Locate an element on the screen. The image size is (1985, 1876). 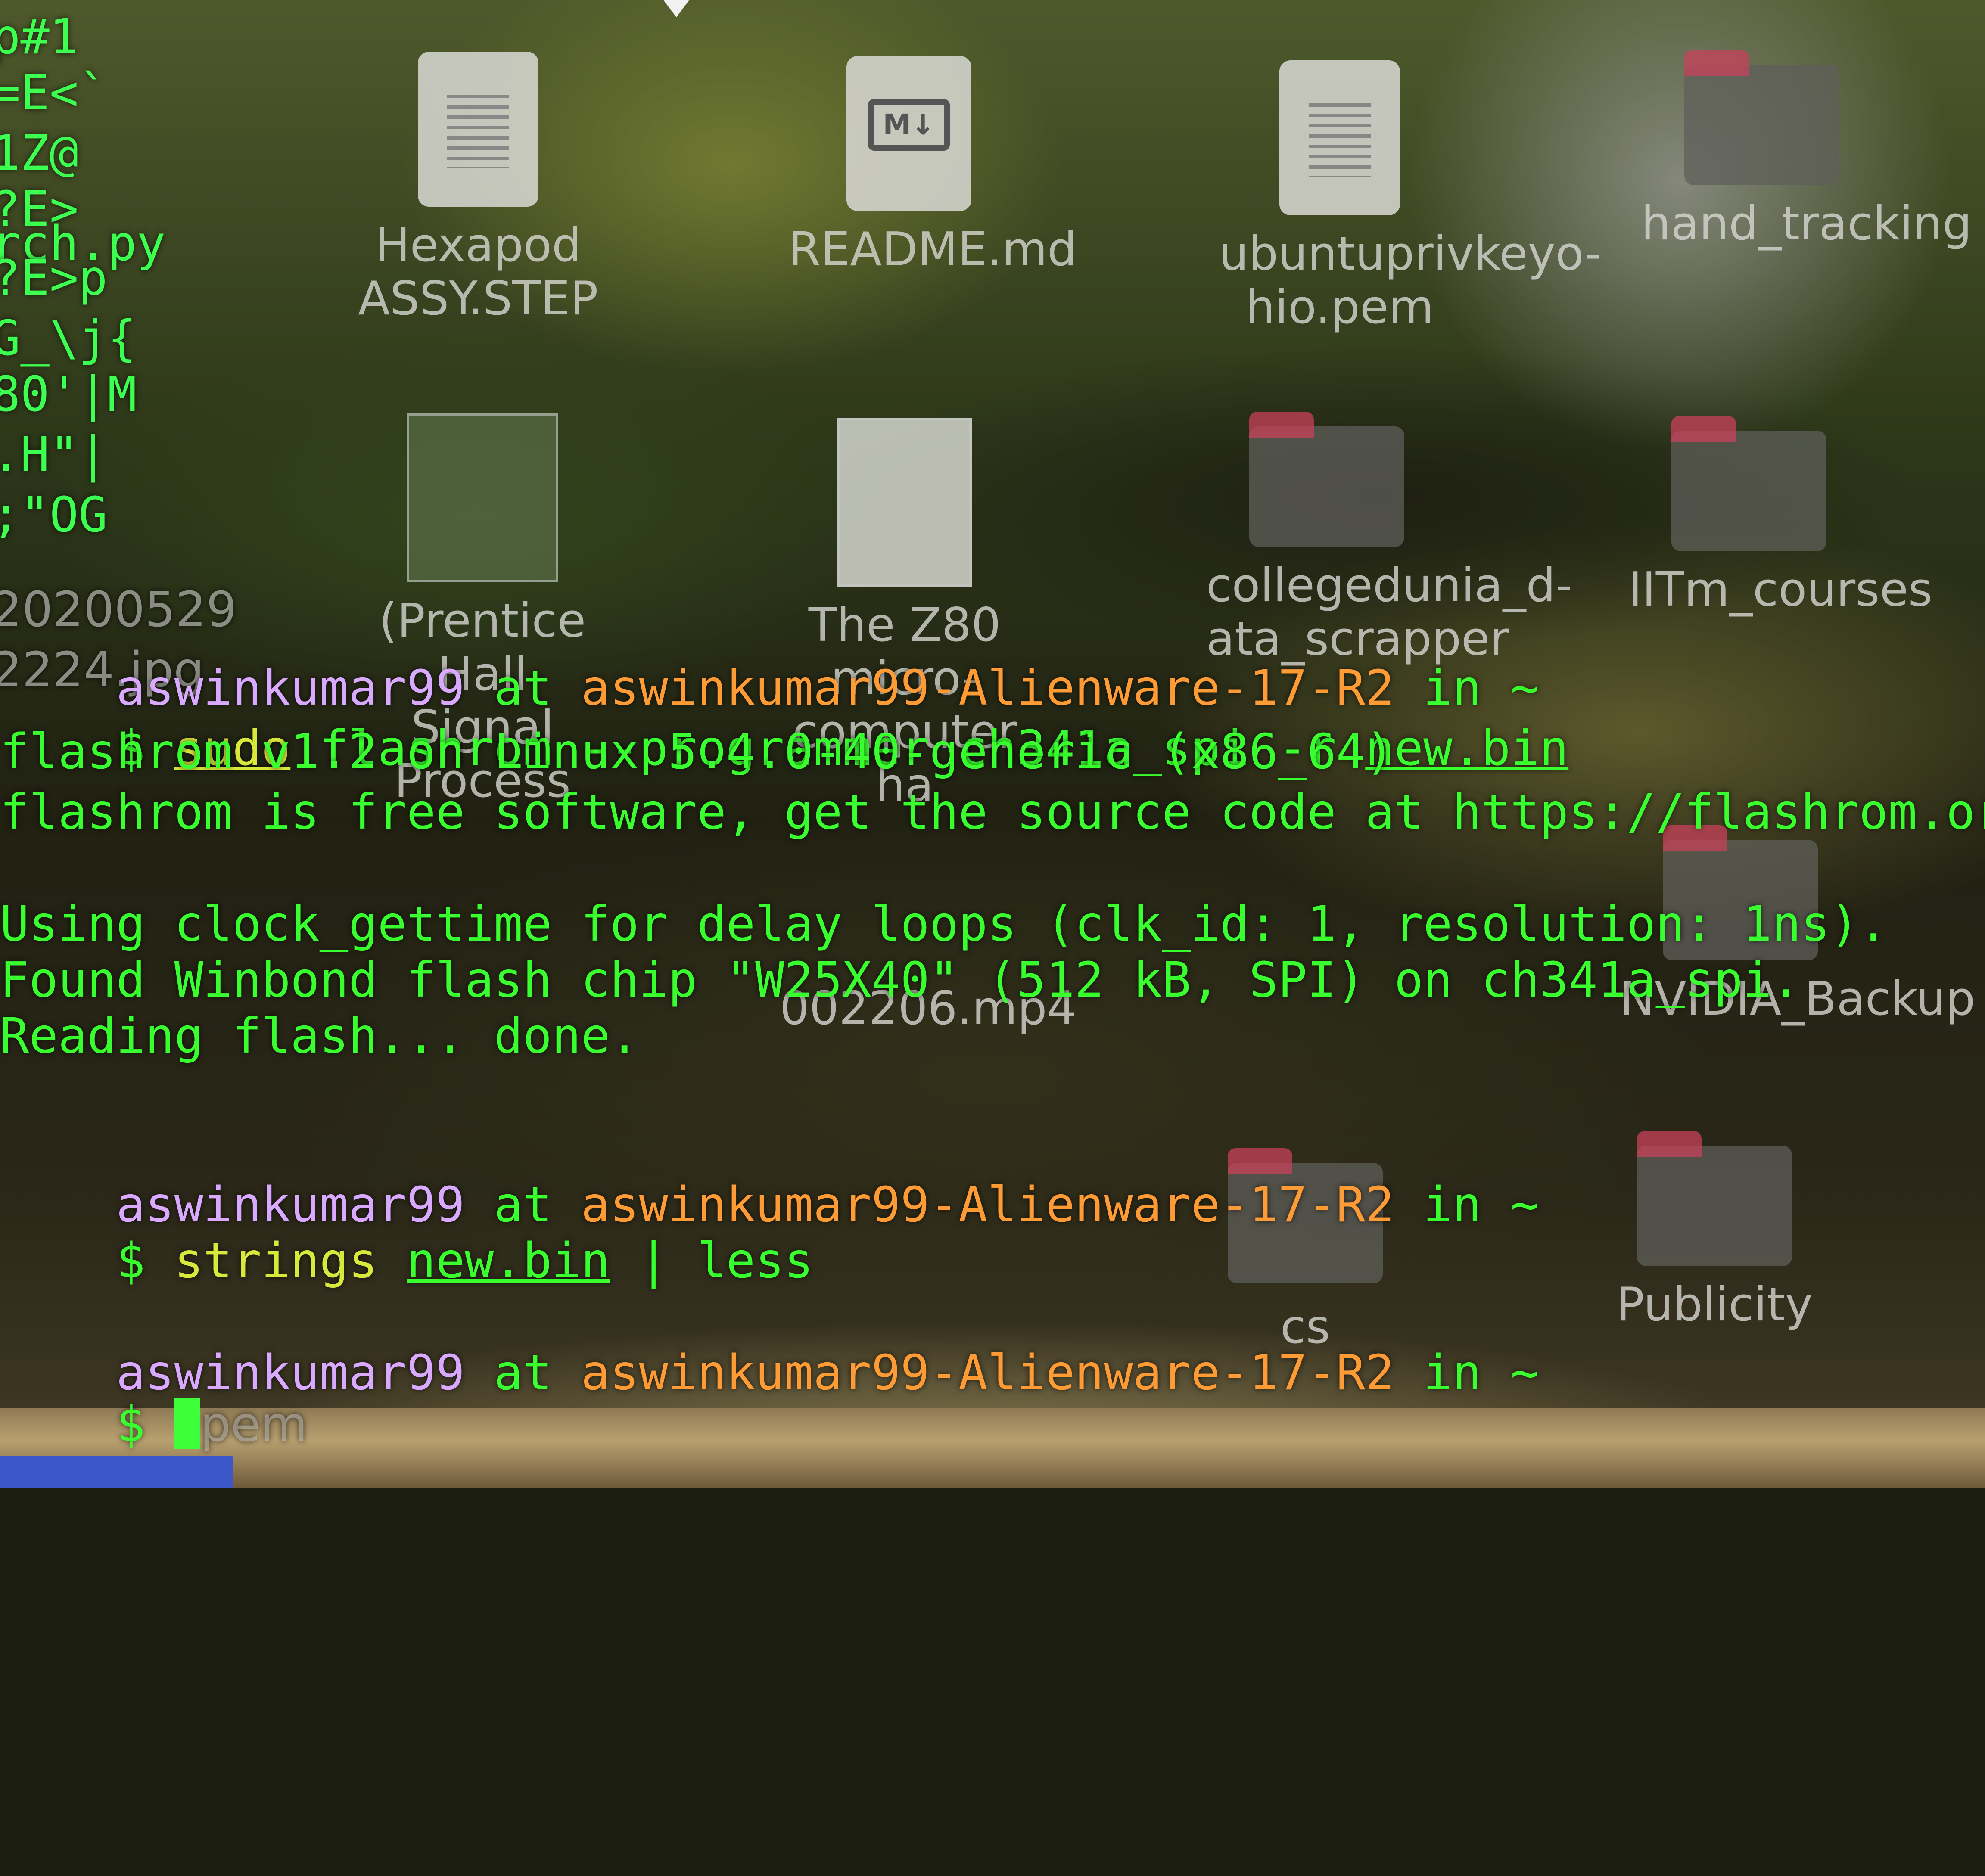
input-line: $ pem is located at coordinates (154, 1424).